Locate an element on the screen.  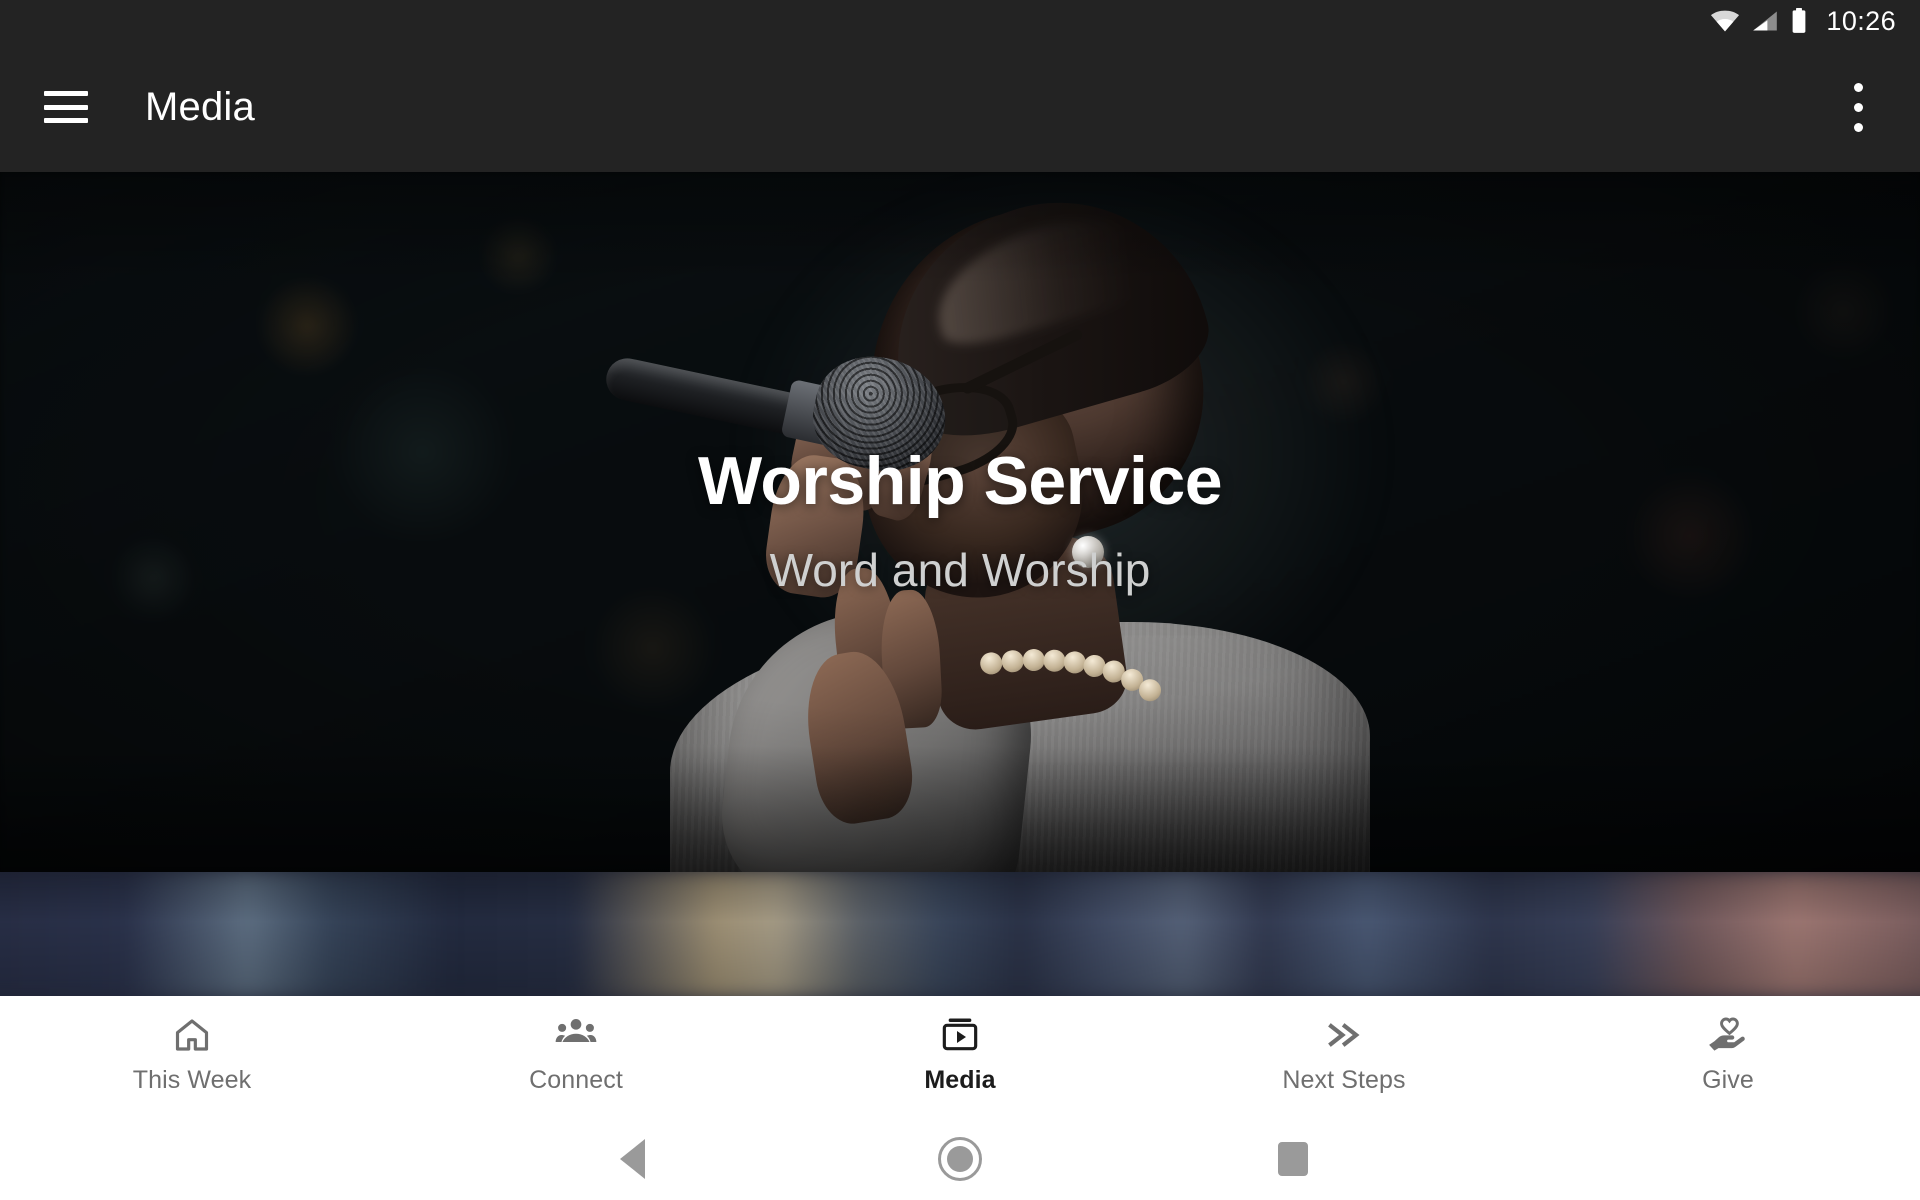
nav-label: This Week is located at coordinates (192, 1080).